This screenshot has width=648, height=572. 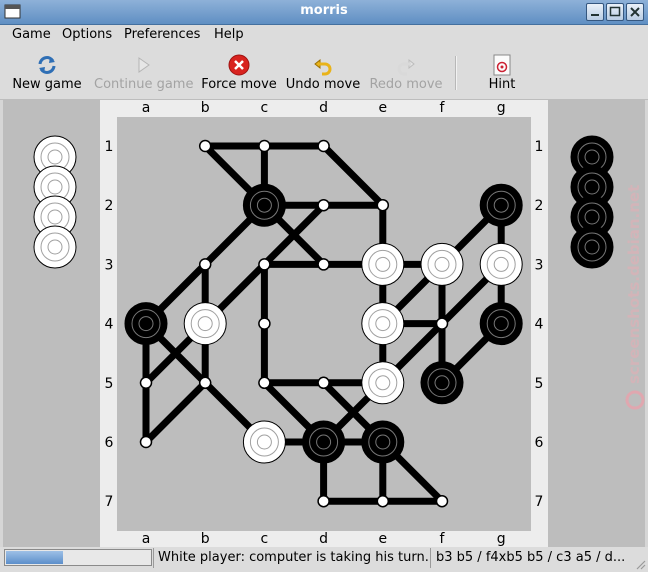 What do you see at coordinates (323, 501) in the screenshot?
I see `board-point-d7` at bounding box center [323, 501].